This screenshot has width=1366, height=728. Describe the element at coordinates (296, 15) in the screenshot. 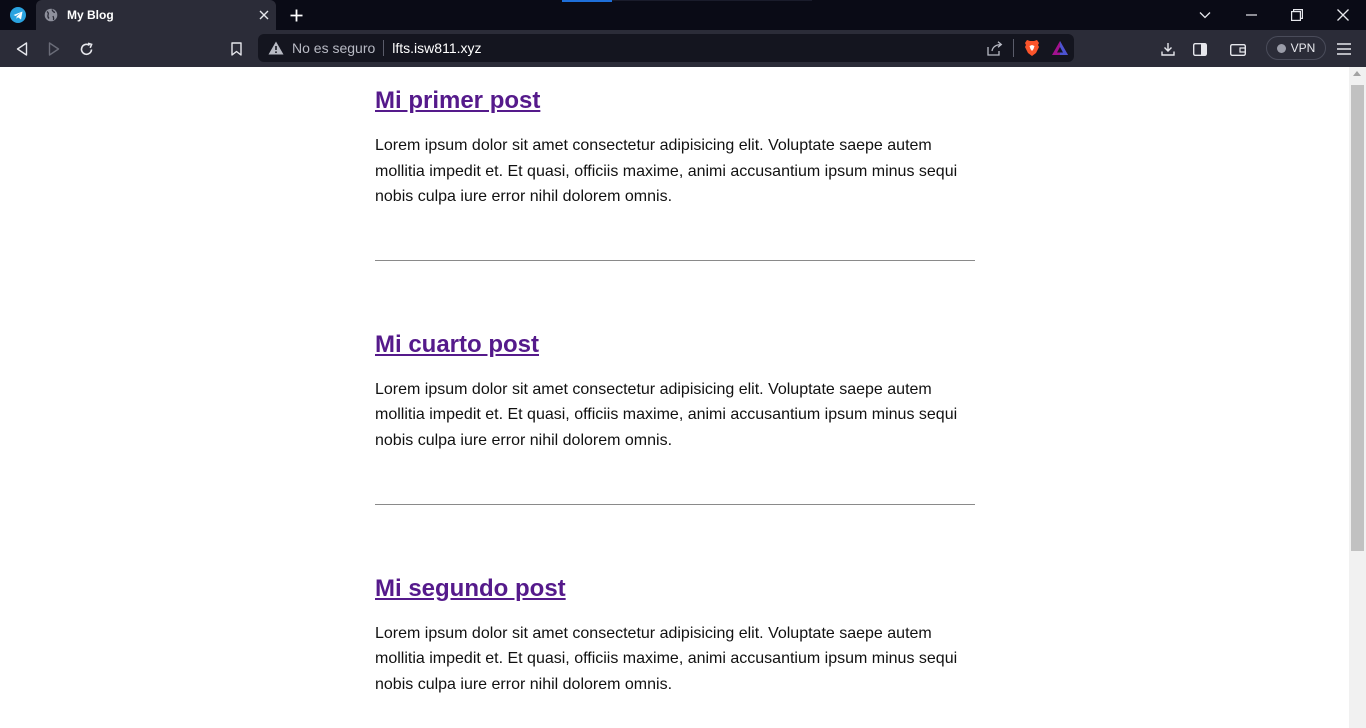

I see `new-tab-icon` at that location.